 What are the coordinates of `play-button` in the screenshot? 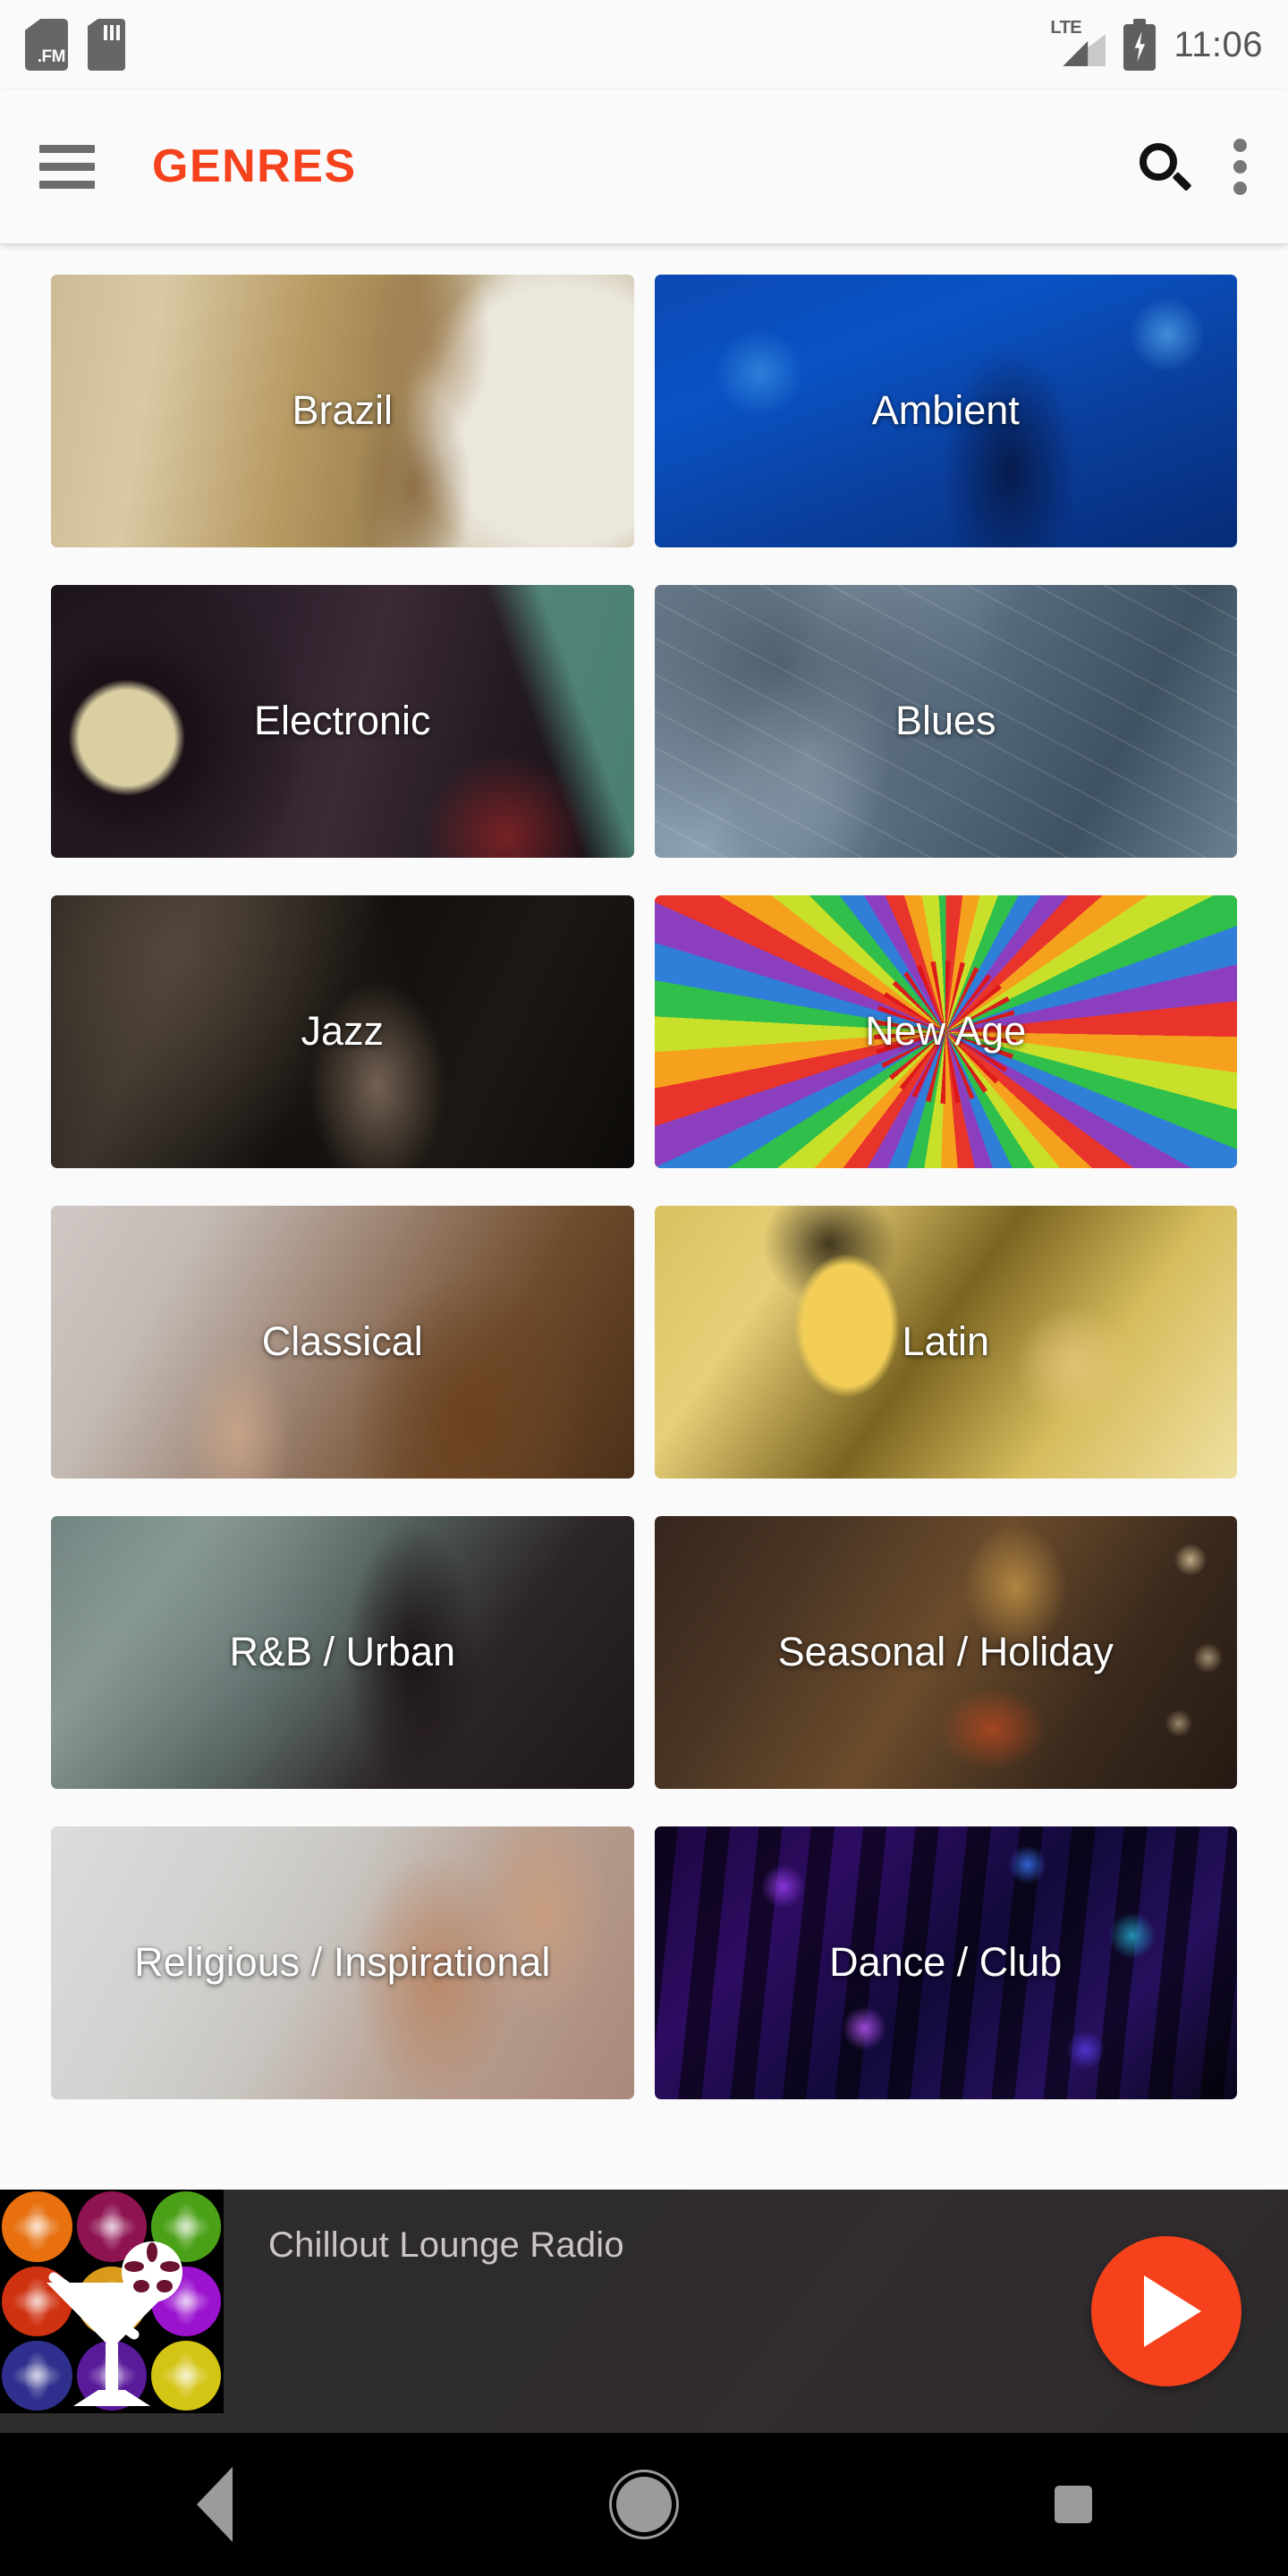 It's located at (1166, 2311).